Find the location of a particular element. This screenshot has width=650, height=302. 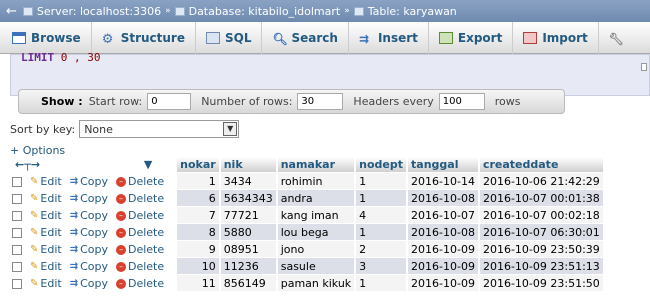

cell-namakar: sasule is located at coordinates (316, 266).